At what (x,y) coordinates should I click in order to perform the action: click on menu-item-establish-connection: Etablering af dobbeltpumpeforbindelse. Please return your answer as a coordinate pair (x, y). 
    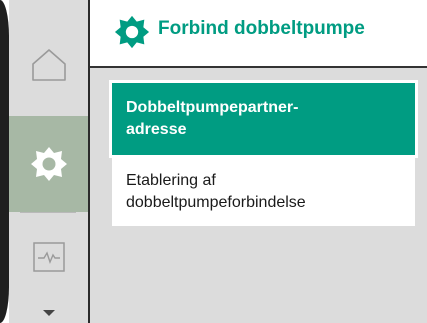
    Looking at the image, I should click on (263, 192).